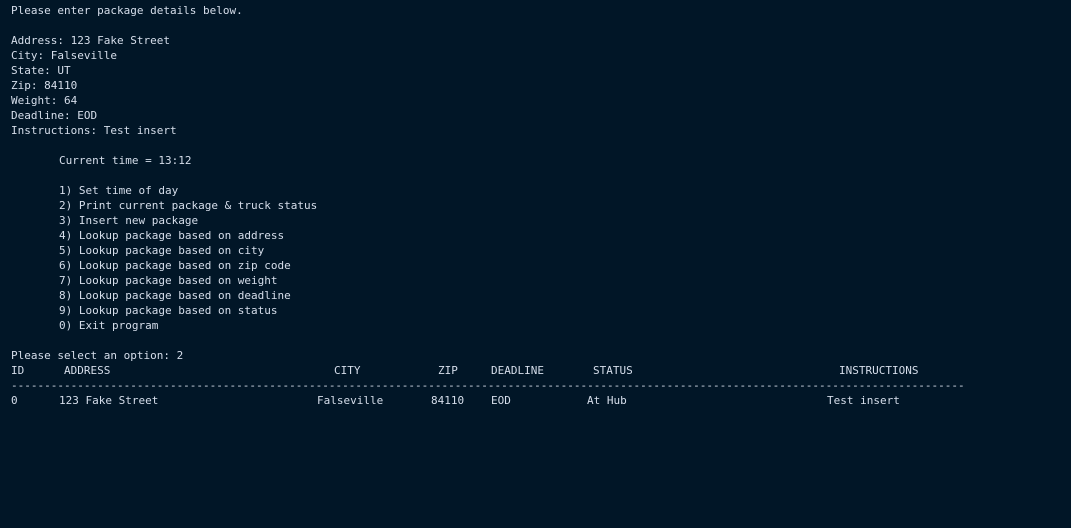 This screenshot has height=528, width=1071. Describe the element at coordinates (44, 85) in the screenshot. I see `zip-line: Zip: 84110` at that location.